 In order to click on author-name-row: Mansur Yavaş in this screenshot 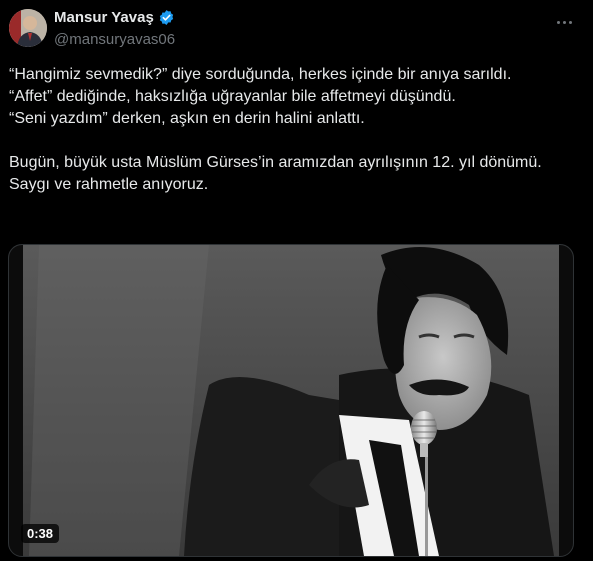, I will do `click(114, 17)`.